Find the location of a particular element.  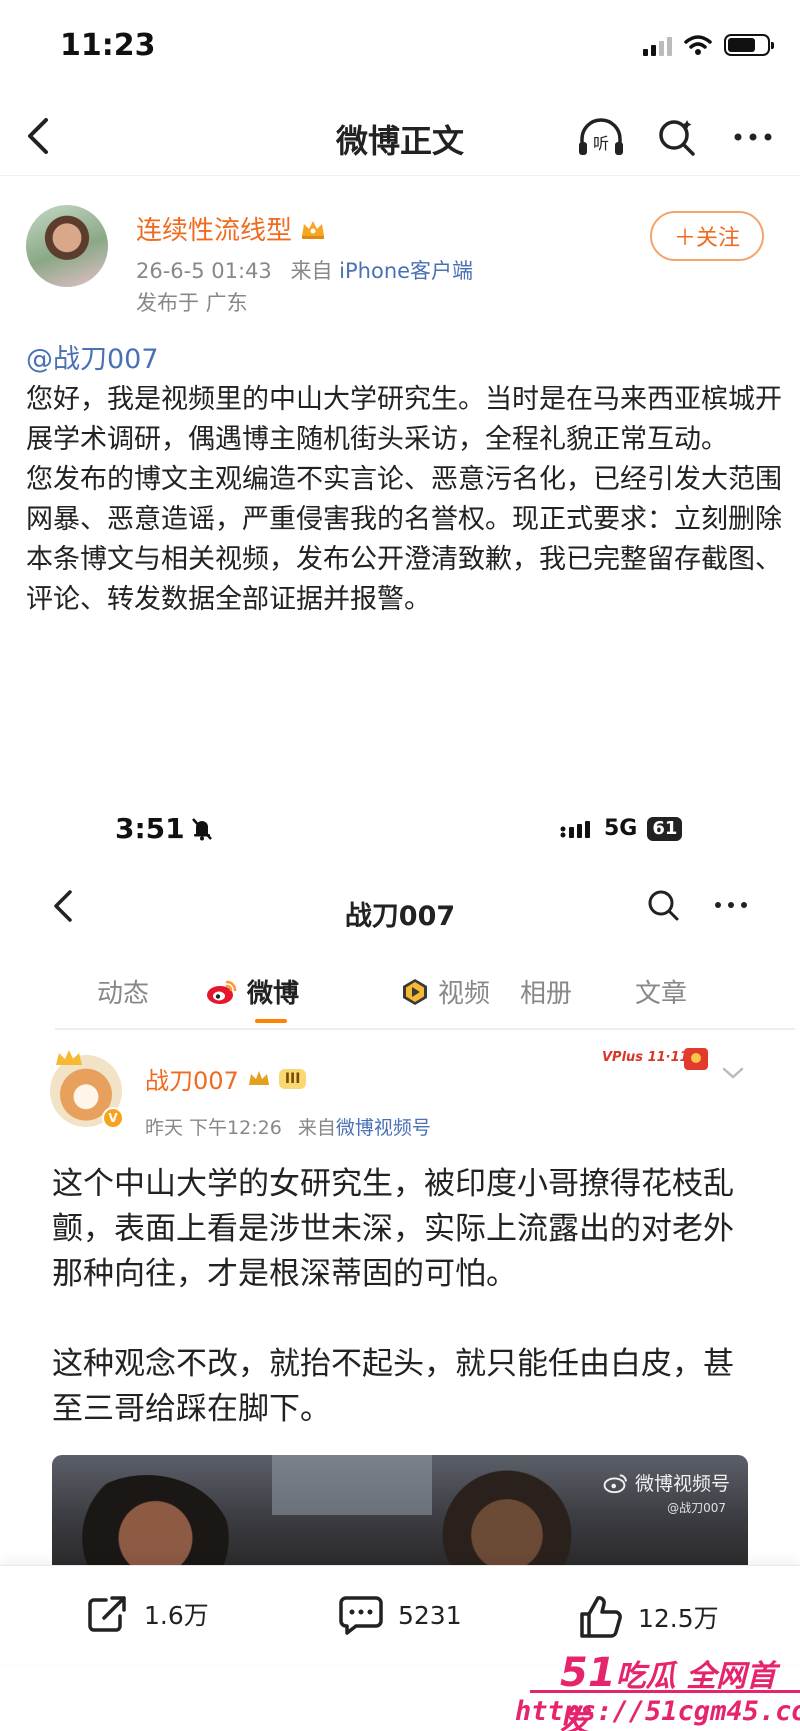

video-badge-icon is located at coordinates (415, 991).